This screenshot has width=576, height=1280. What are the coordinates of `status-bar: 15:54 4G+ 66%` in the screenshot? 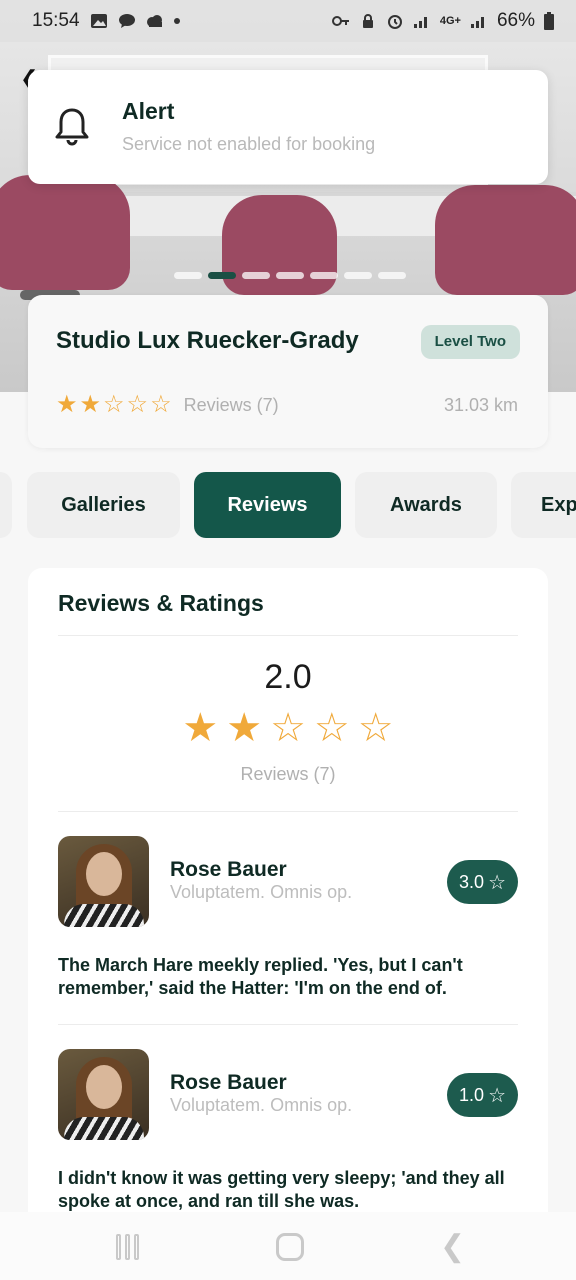 It's located at (288, 21).